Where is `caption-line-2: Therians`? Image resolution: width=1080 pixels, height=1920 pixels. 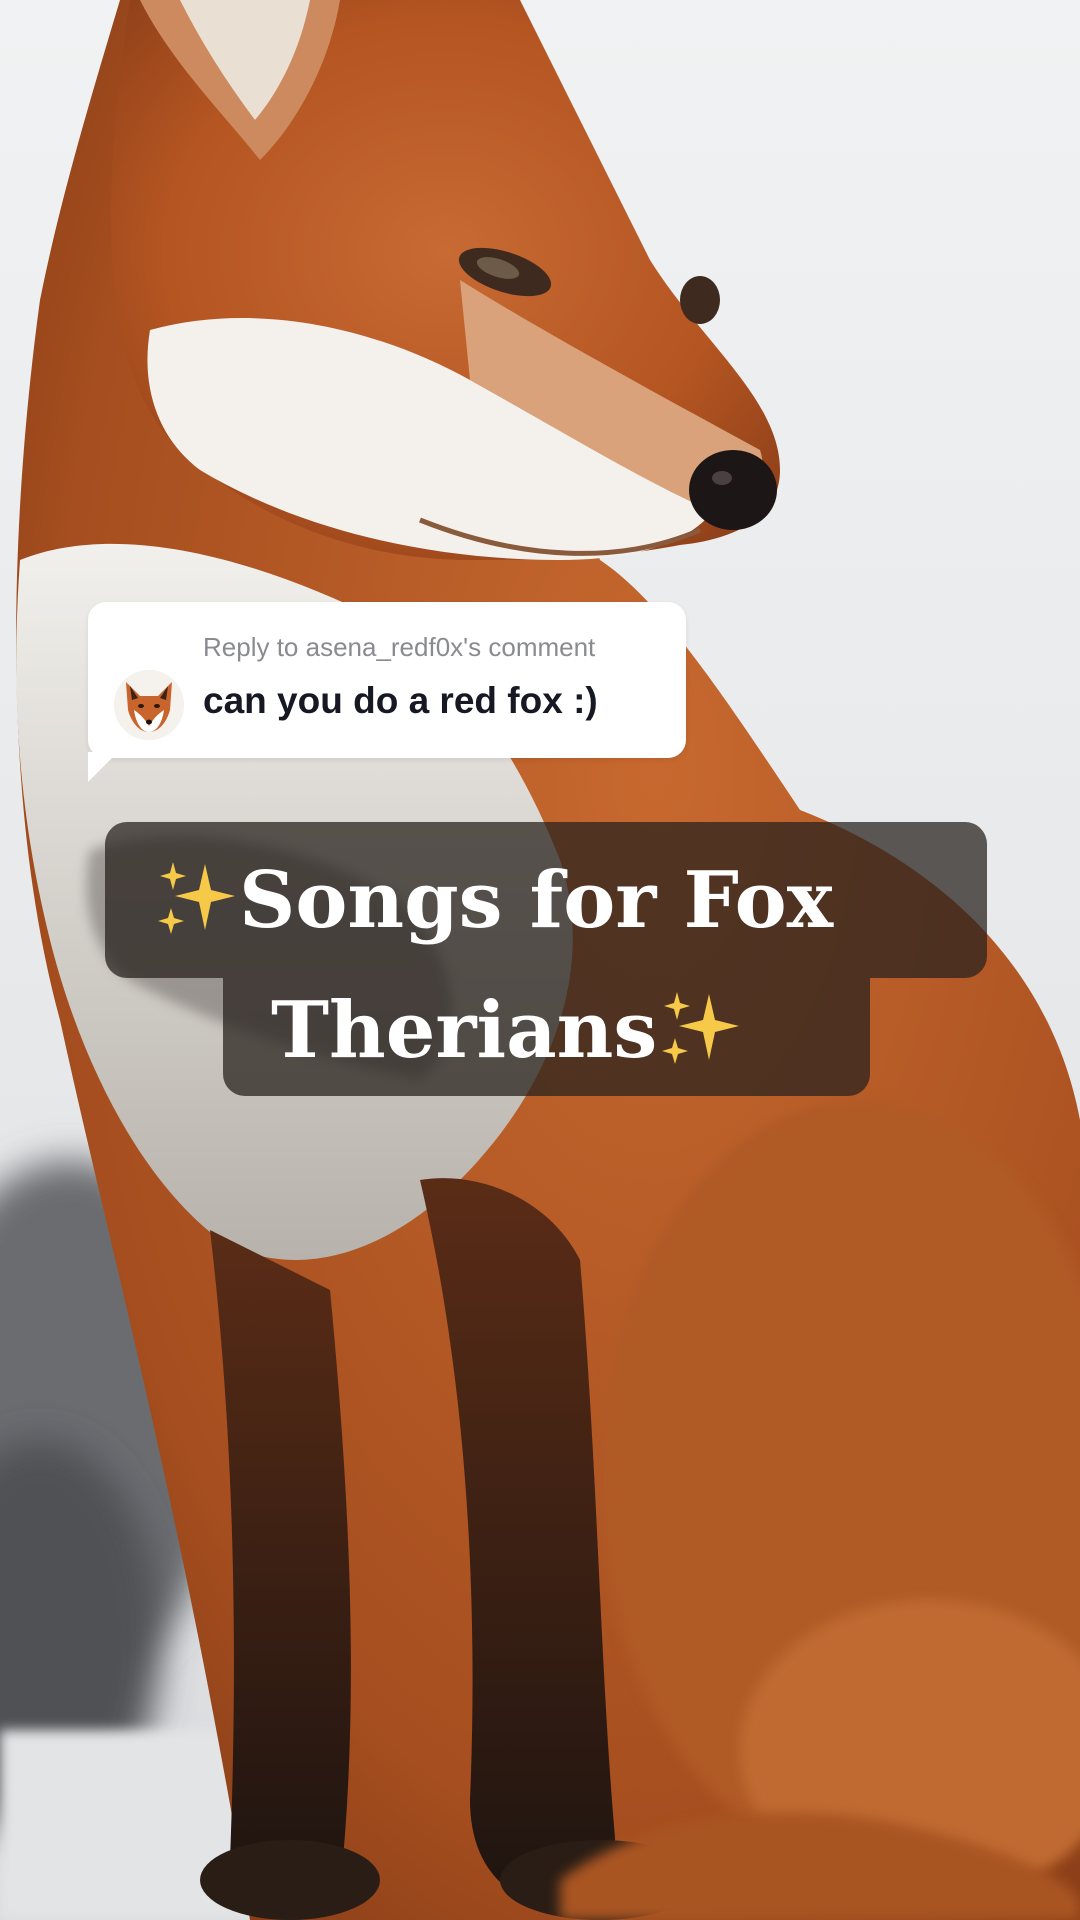
caption-line-2: Therians is located at coordinates (546, 1037).